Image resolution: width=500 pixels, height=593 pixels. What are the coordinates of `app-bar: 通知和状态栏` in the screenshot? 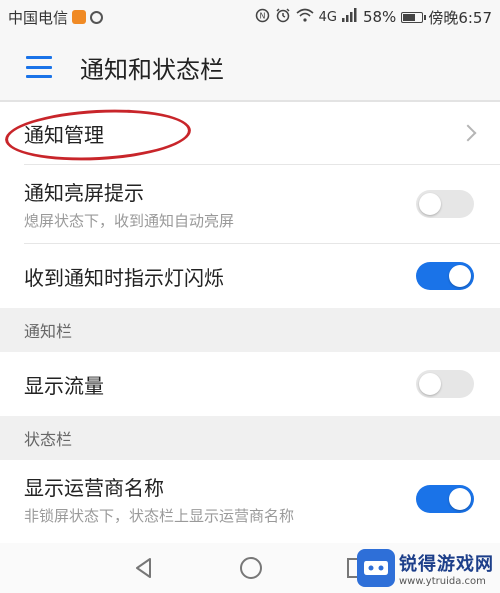 It's located at (250, 68).